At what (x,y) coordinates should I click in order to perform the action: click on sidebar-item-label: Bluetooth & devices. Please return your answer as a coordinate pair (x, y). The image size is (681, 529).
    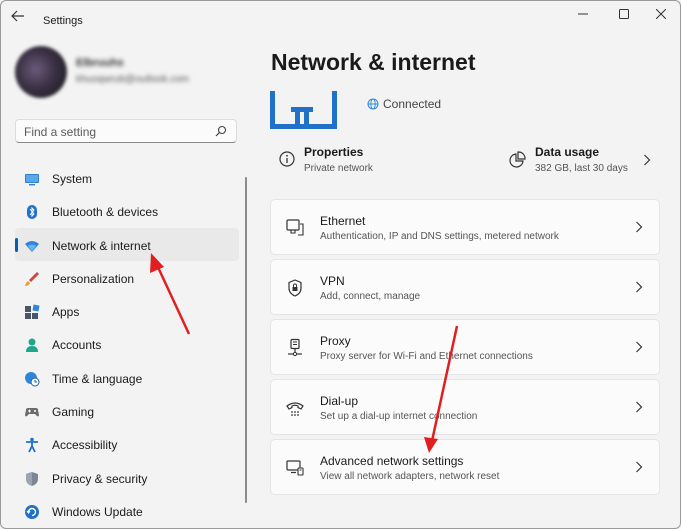
    Looking at the image, I should click on (105, 212).